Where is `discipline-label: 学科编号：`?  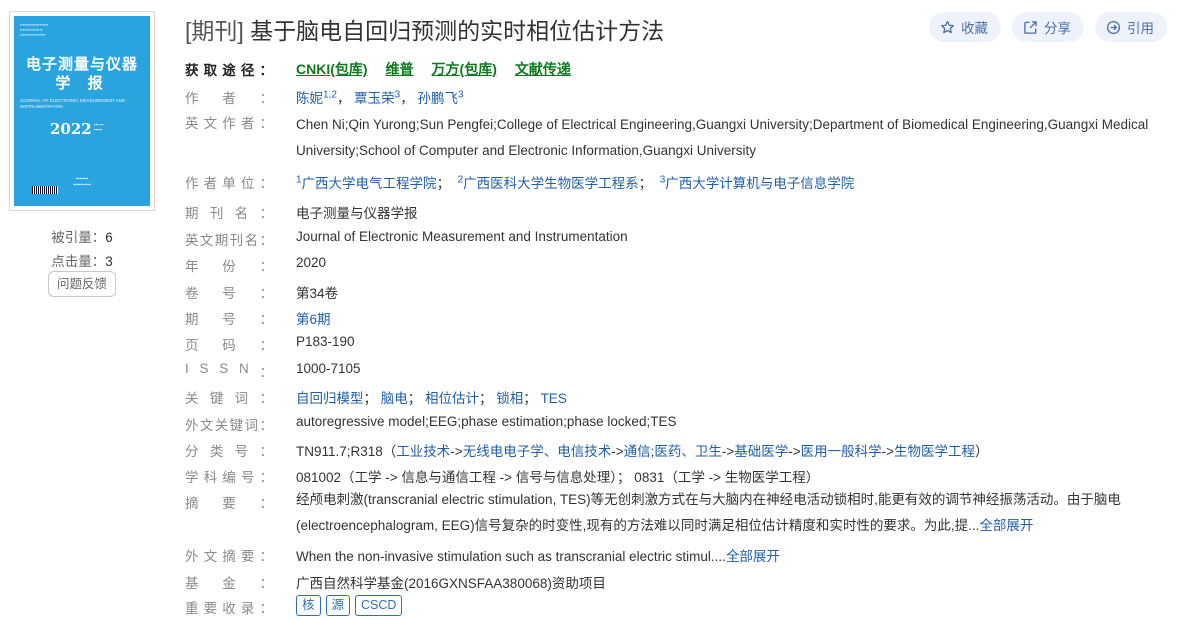
discipline-label: 学科编号： is located at coordinates (229, 477).